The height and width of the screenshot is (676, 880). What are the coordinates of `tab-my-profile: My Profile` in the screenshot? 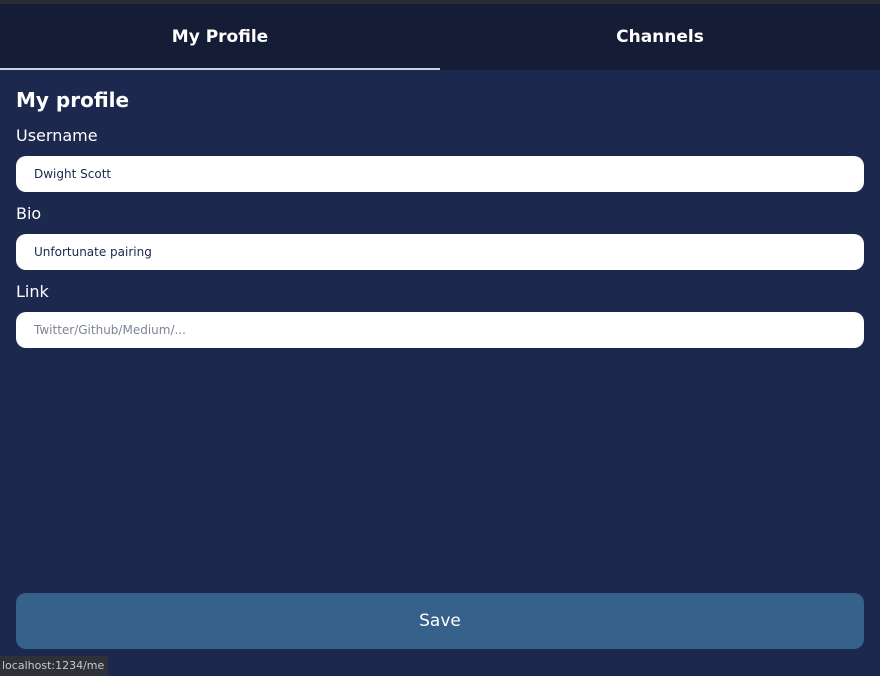 It's located at (220, 37).